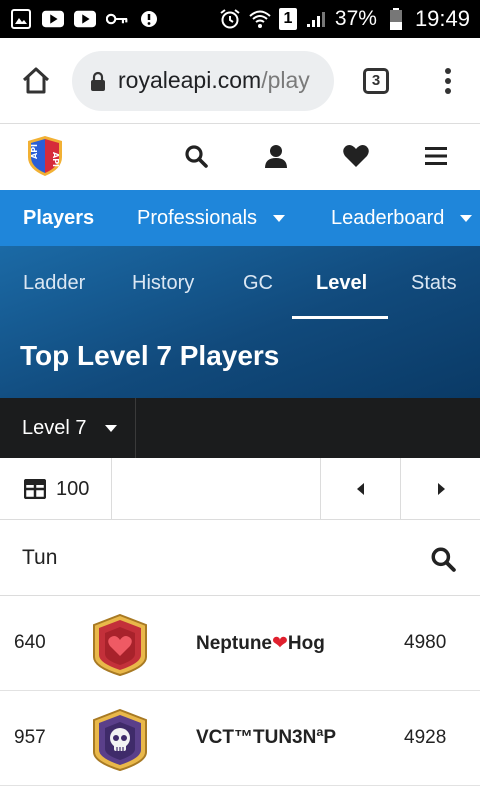 The width and height of the screenshot is (480, 800). I want to click on player-score: 4980, so click(425, 642).